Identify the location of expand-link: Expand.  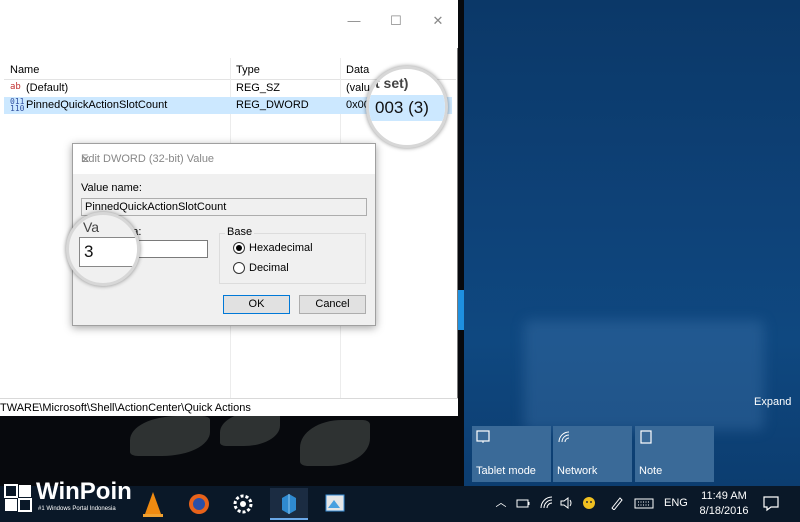
(772, 402).